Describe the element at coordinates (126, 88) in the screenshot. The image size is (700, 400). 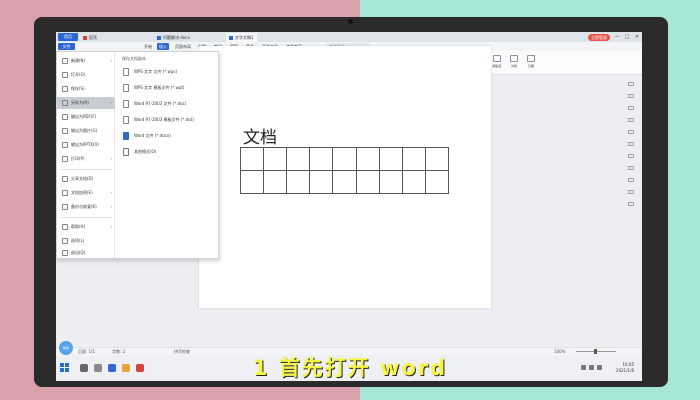
I see `wps-template-icon` at that location.